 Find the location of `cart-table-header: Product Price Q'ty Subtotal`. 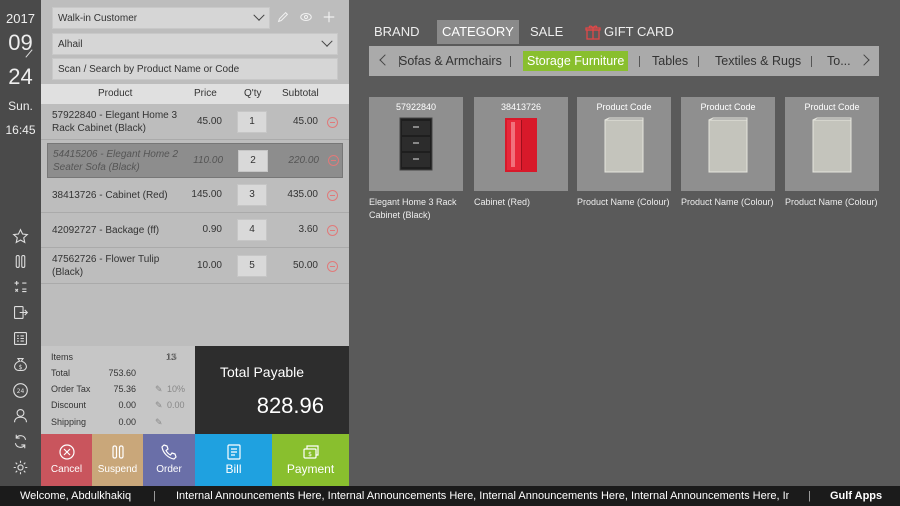

cart-table-header: Product Price Q'ty Subtotal is located at coordinates (195, 94).